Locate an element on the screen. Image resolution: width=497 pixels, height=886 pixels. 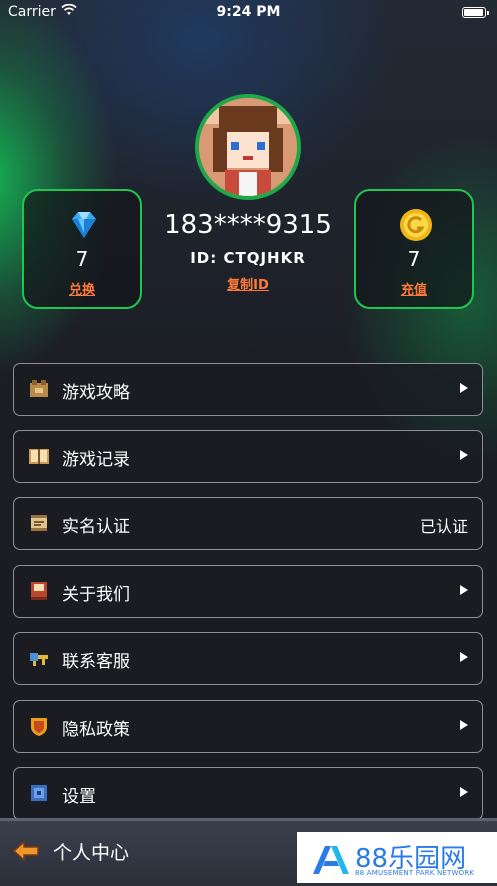
guide-icon is located at coordinates (39, 388).